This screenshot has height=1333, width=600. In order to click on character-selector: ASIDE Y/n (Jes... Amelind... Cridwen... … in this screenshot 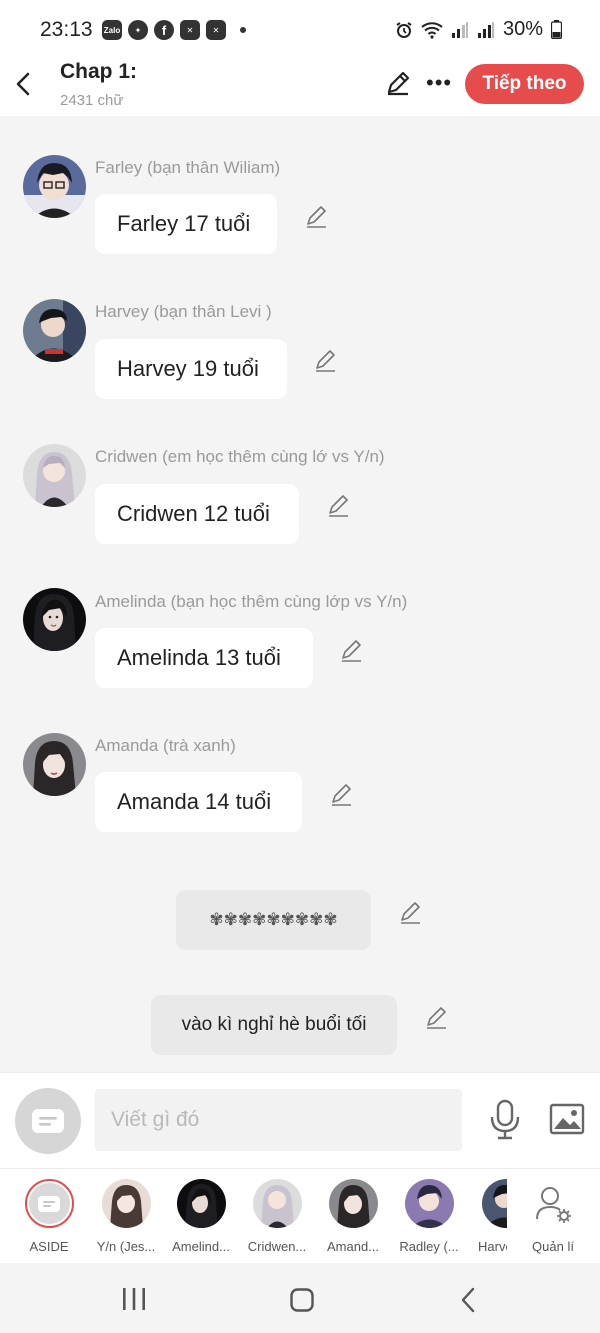, I will do `click(300, 1215)`.